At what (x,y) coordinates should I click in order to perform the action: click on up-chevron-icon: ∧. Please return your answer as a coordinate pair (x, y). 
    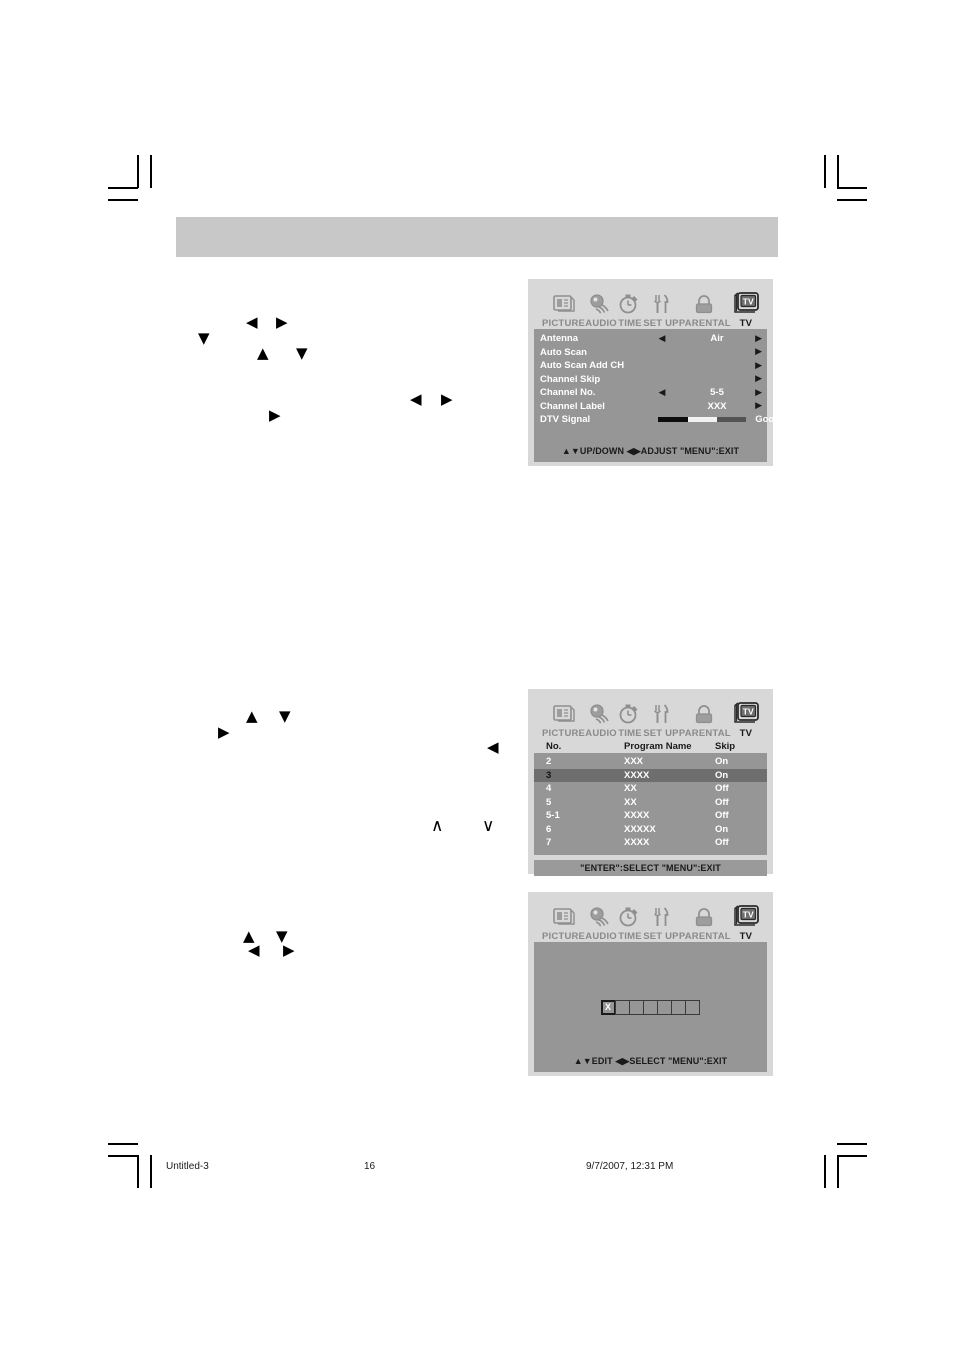
    Looking at the image, I should click on (437, 826).